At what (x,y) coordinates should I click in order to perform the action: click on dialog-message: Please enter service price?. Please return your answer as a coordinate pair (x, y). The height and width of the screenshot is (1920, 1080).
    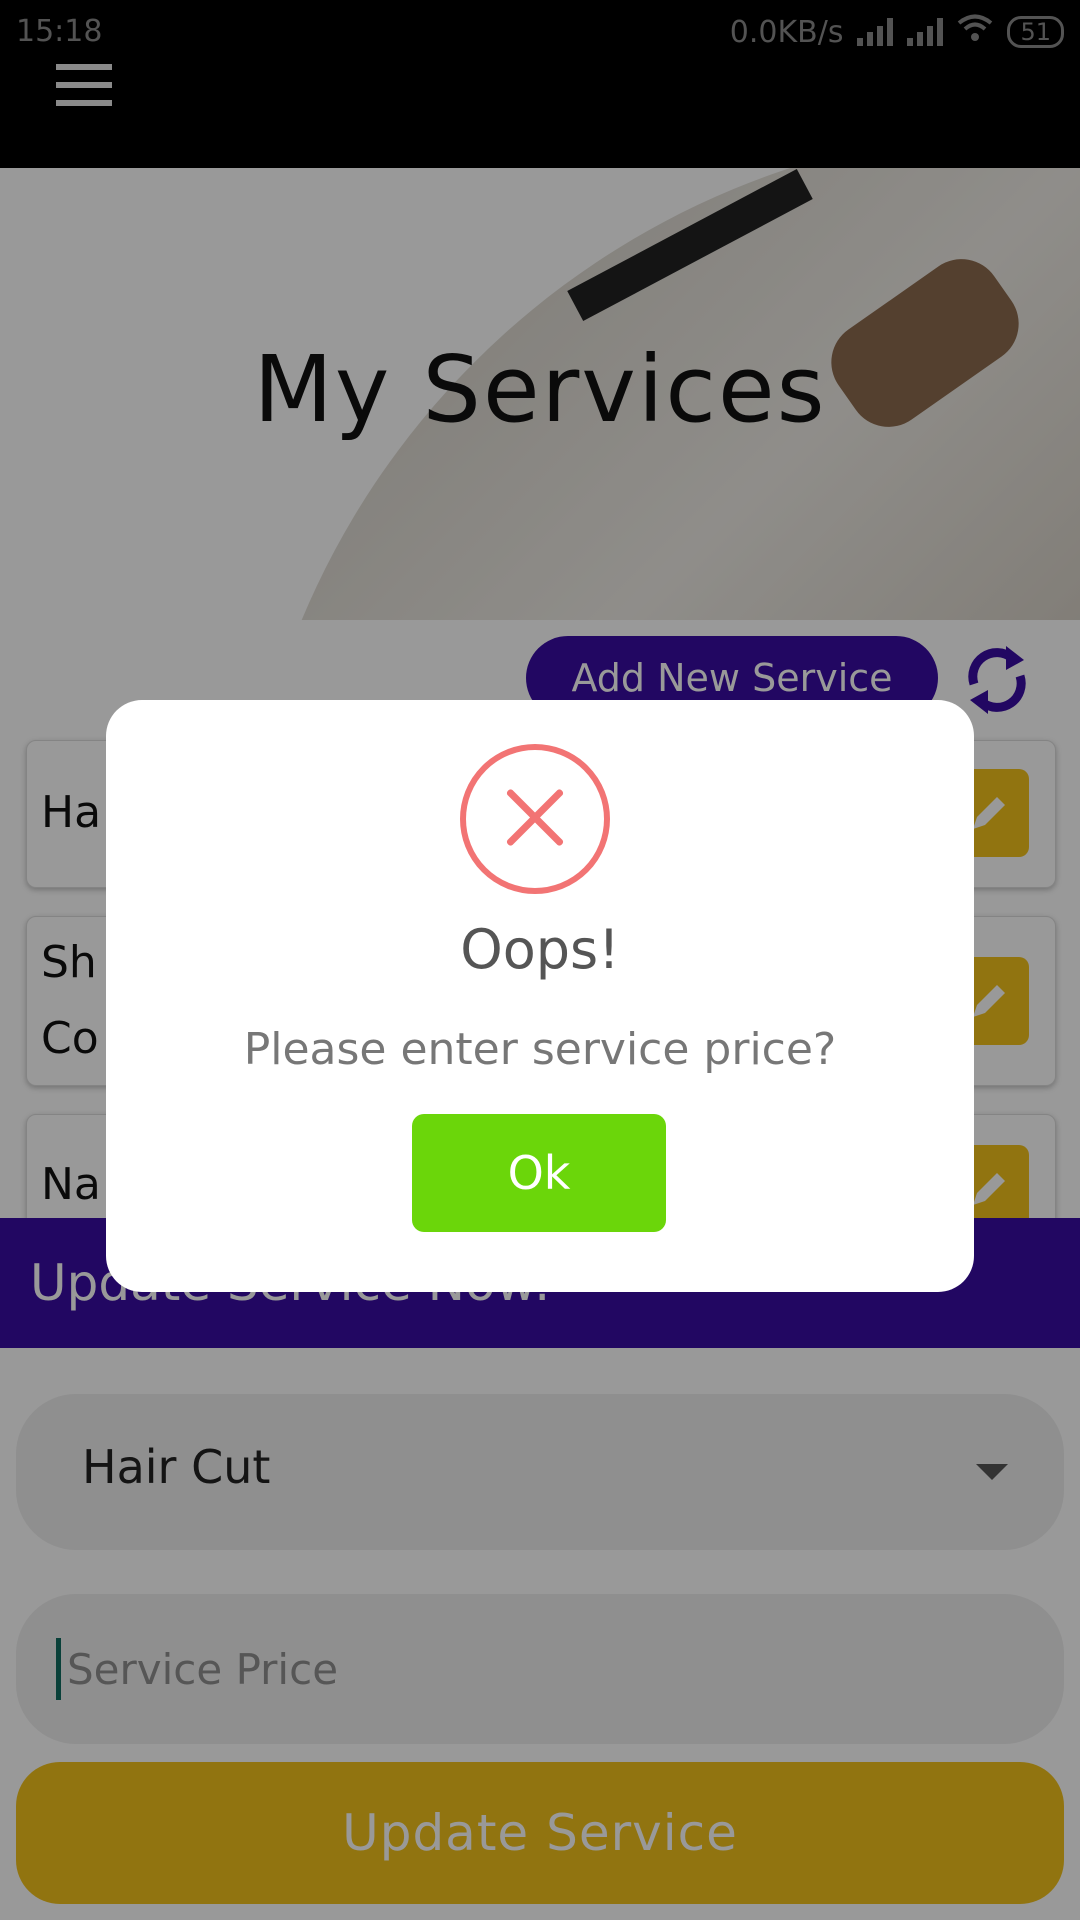
    Looking at the image, I should click on (540, 1049).